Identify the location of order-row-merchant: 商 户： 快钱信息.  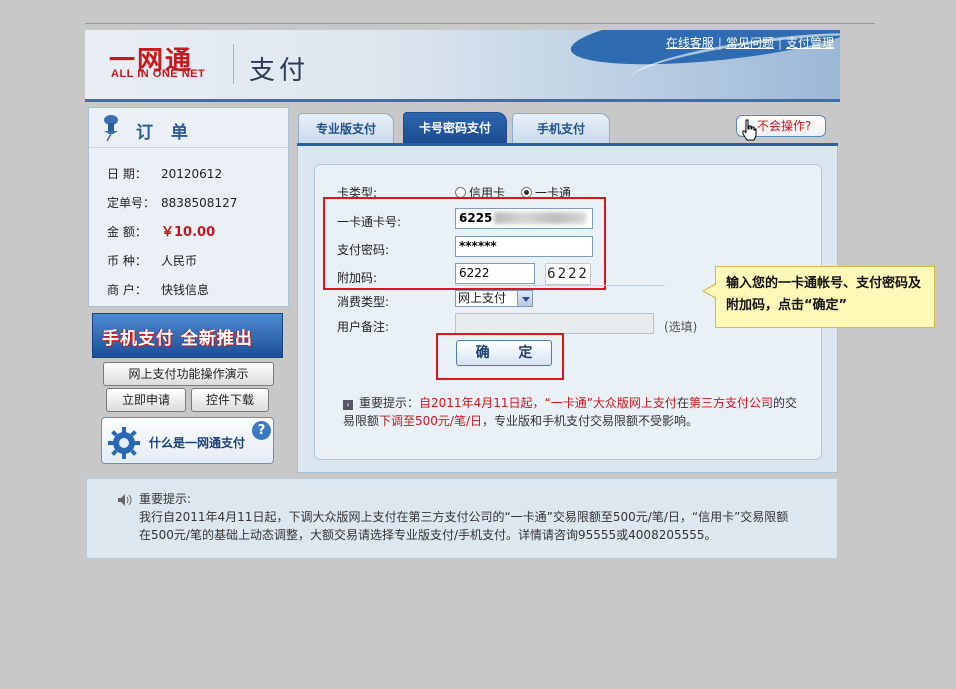
(158, 290).